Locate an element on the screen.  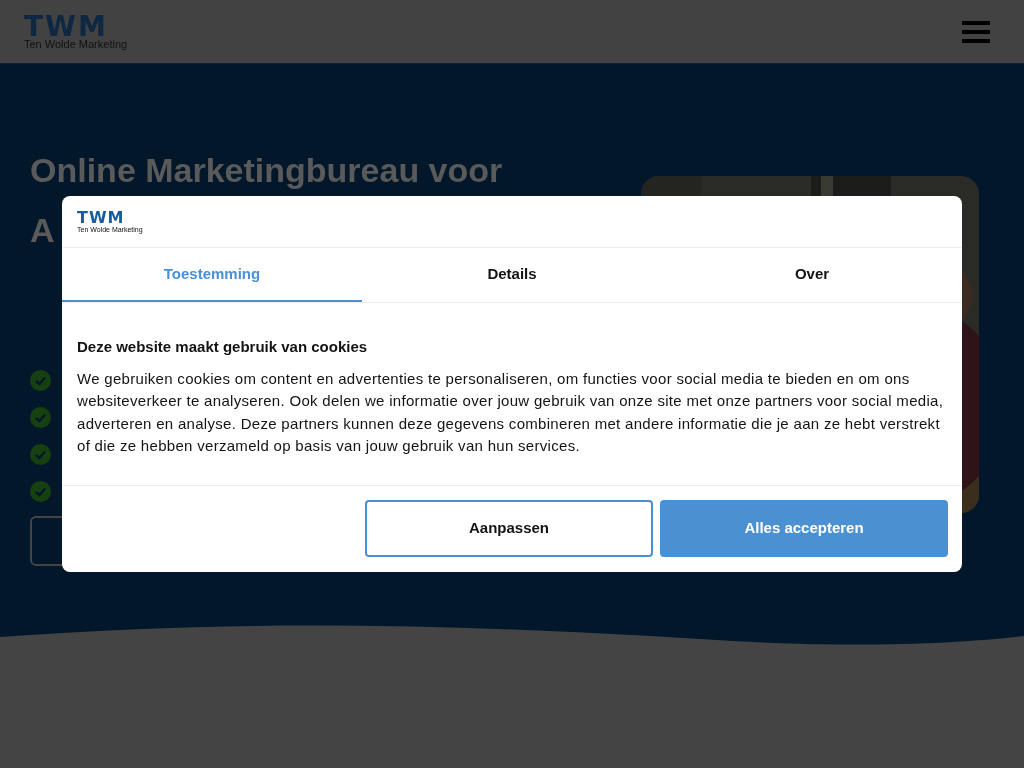
logo-mark: TWM is located at coordinates (101, 218).